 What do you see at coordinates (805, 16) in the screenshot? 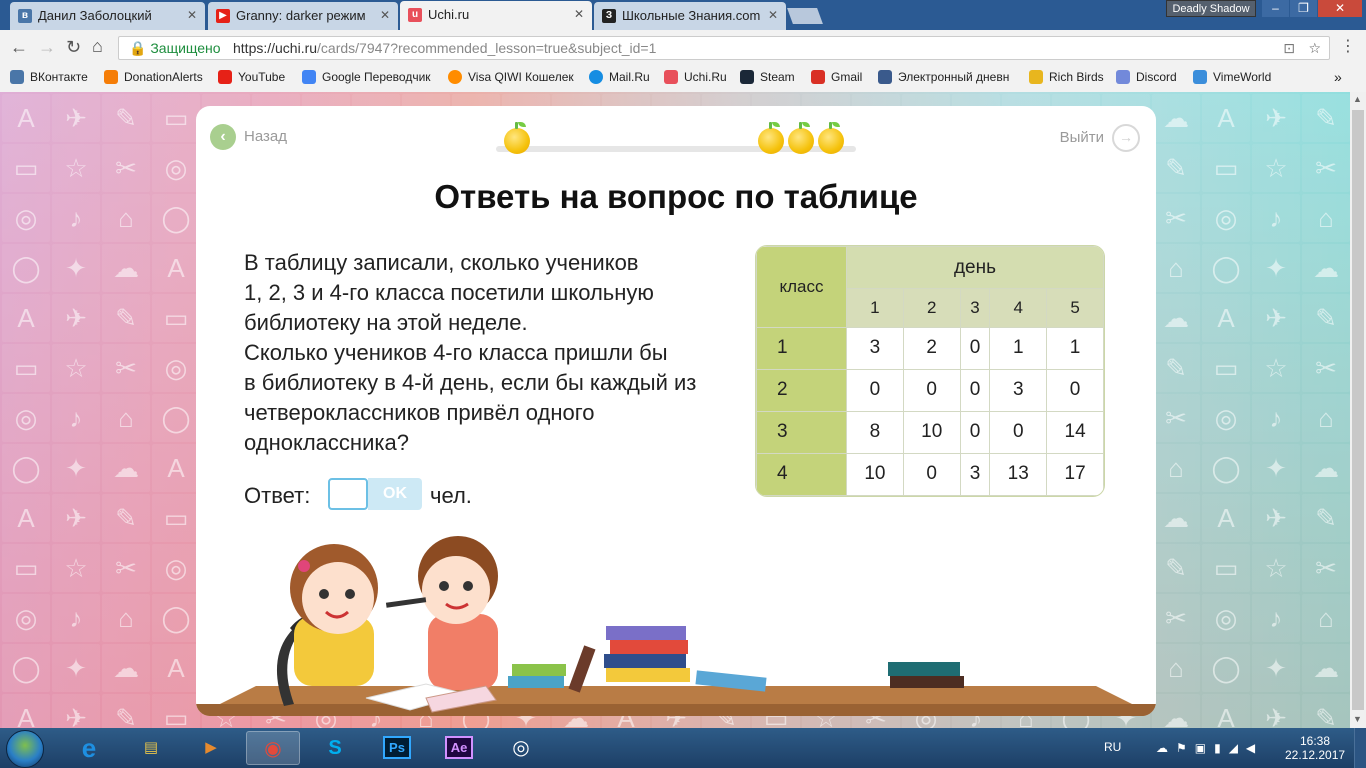
I see `new-tab-button` at bounding box center [805, 16].